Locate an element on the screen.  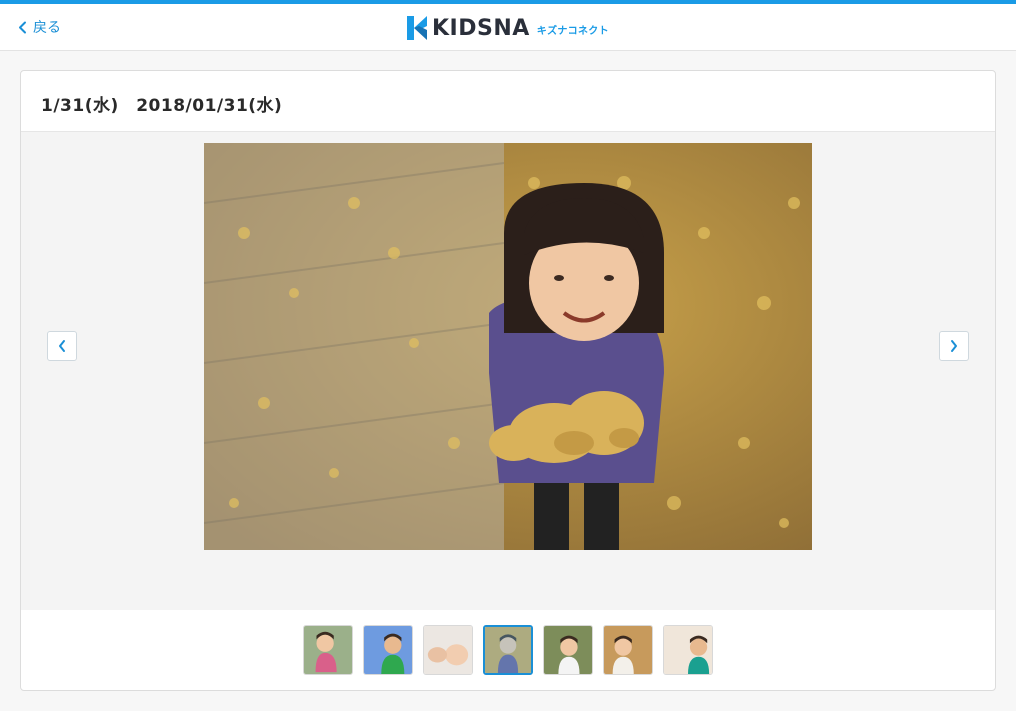
previous-photo-button is located at coordinates (62, 346).